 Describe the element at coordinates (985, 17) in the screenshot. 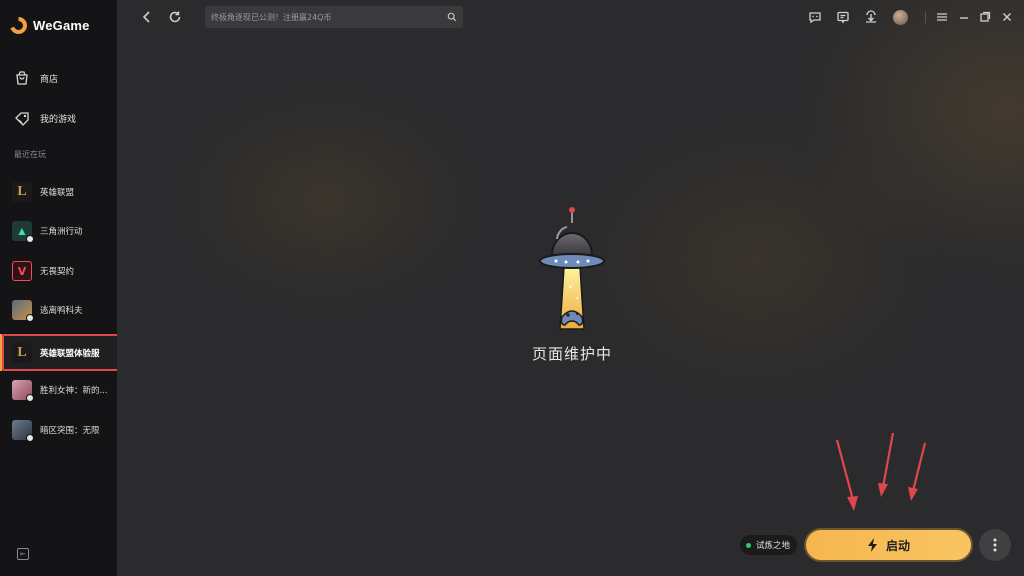

I see `restore-icon` at that location.